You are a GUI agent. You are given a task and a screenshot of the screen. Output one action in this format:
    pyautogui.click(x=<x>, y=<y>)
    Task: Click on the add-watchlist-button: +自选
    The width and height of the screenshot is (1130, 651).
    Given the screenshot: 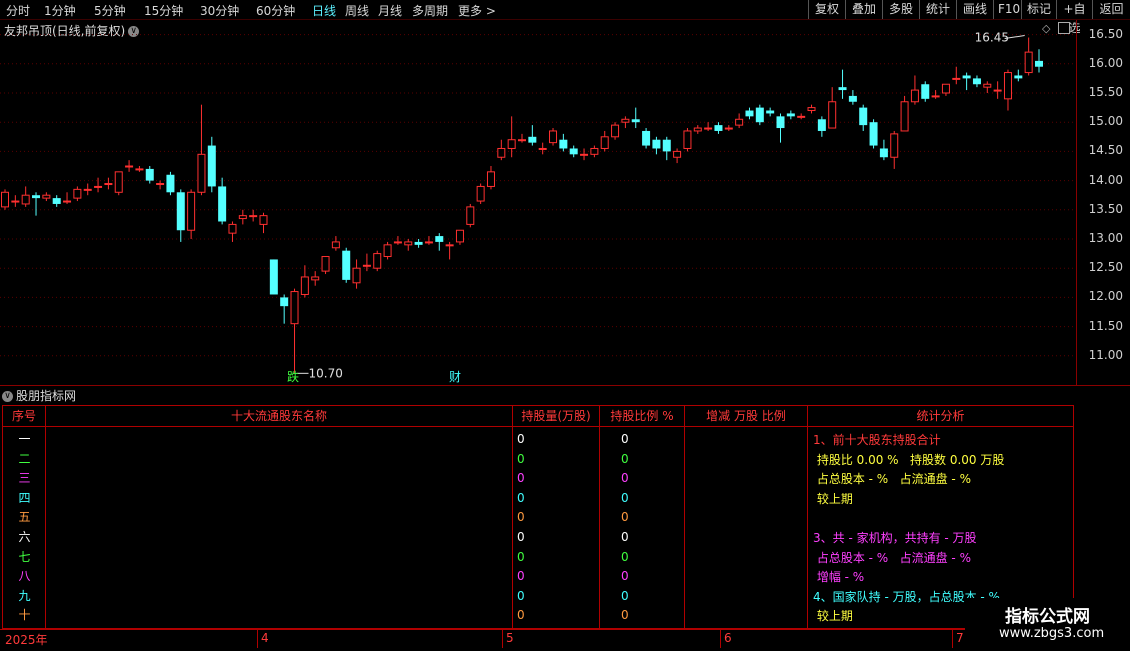 What is the action you would take?
    pyautogui.click(x=1074, y=17)
    